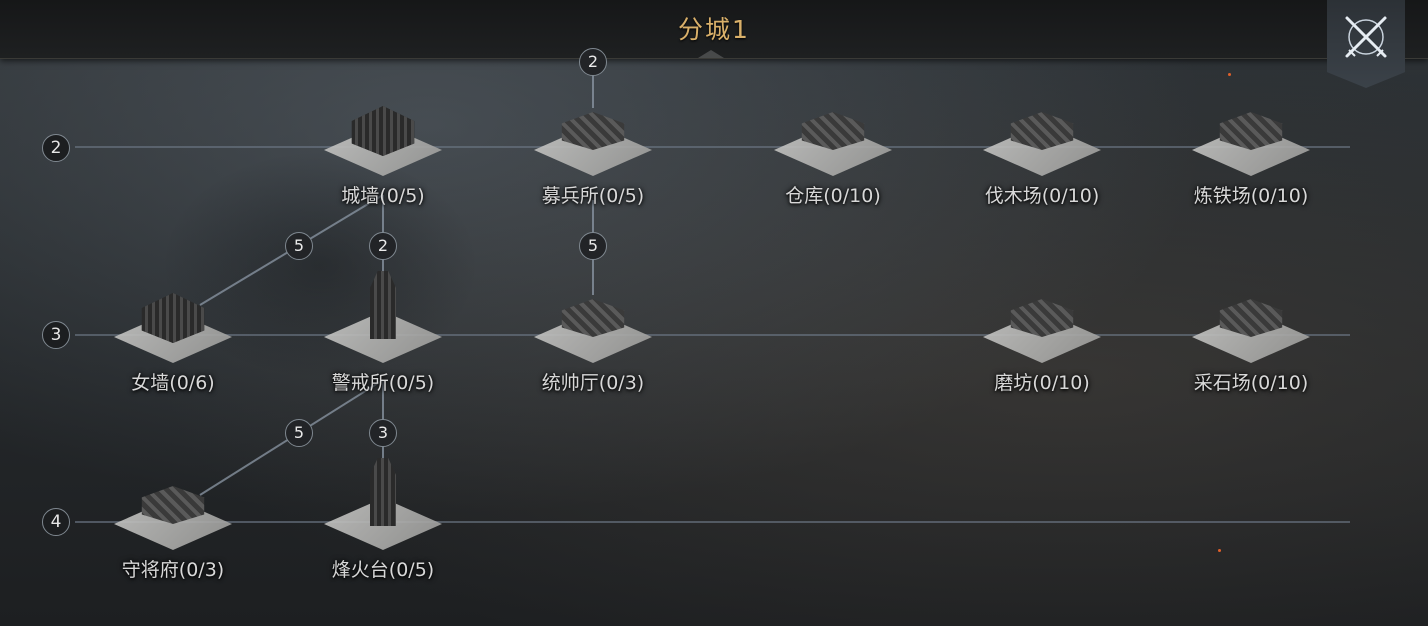  I want to click on beacon-tower-icon, so click(383, 492).